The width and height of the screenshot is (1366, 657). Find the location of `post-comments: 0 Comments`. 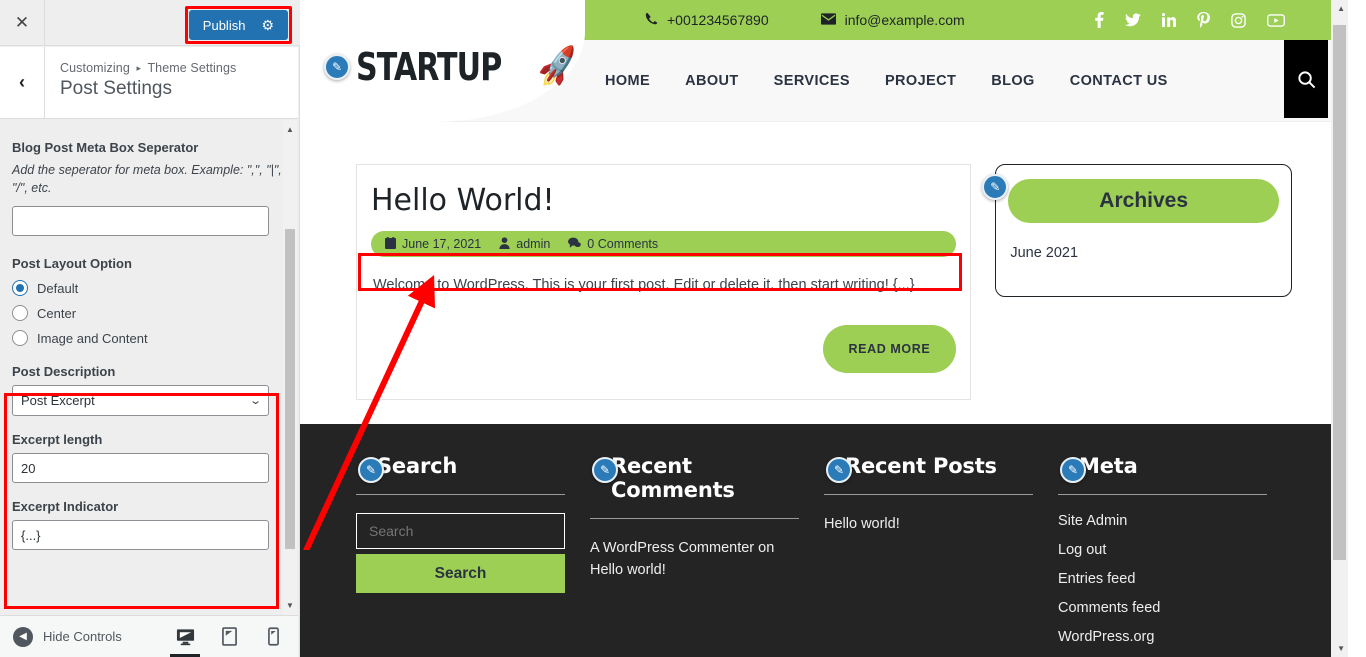

post-comments: 0 Comments is located at coordinates (613, 244).